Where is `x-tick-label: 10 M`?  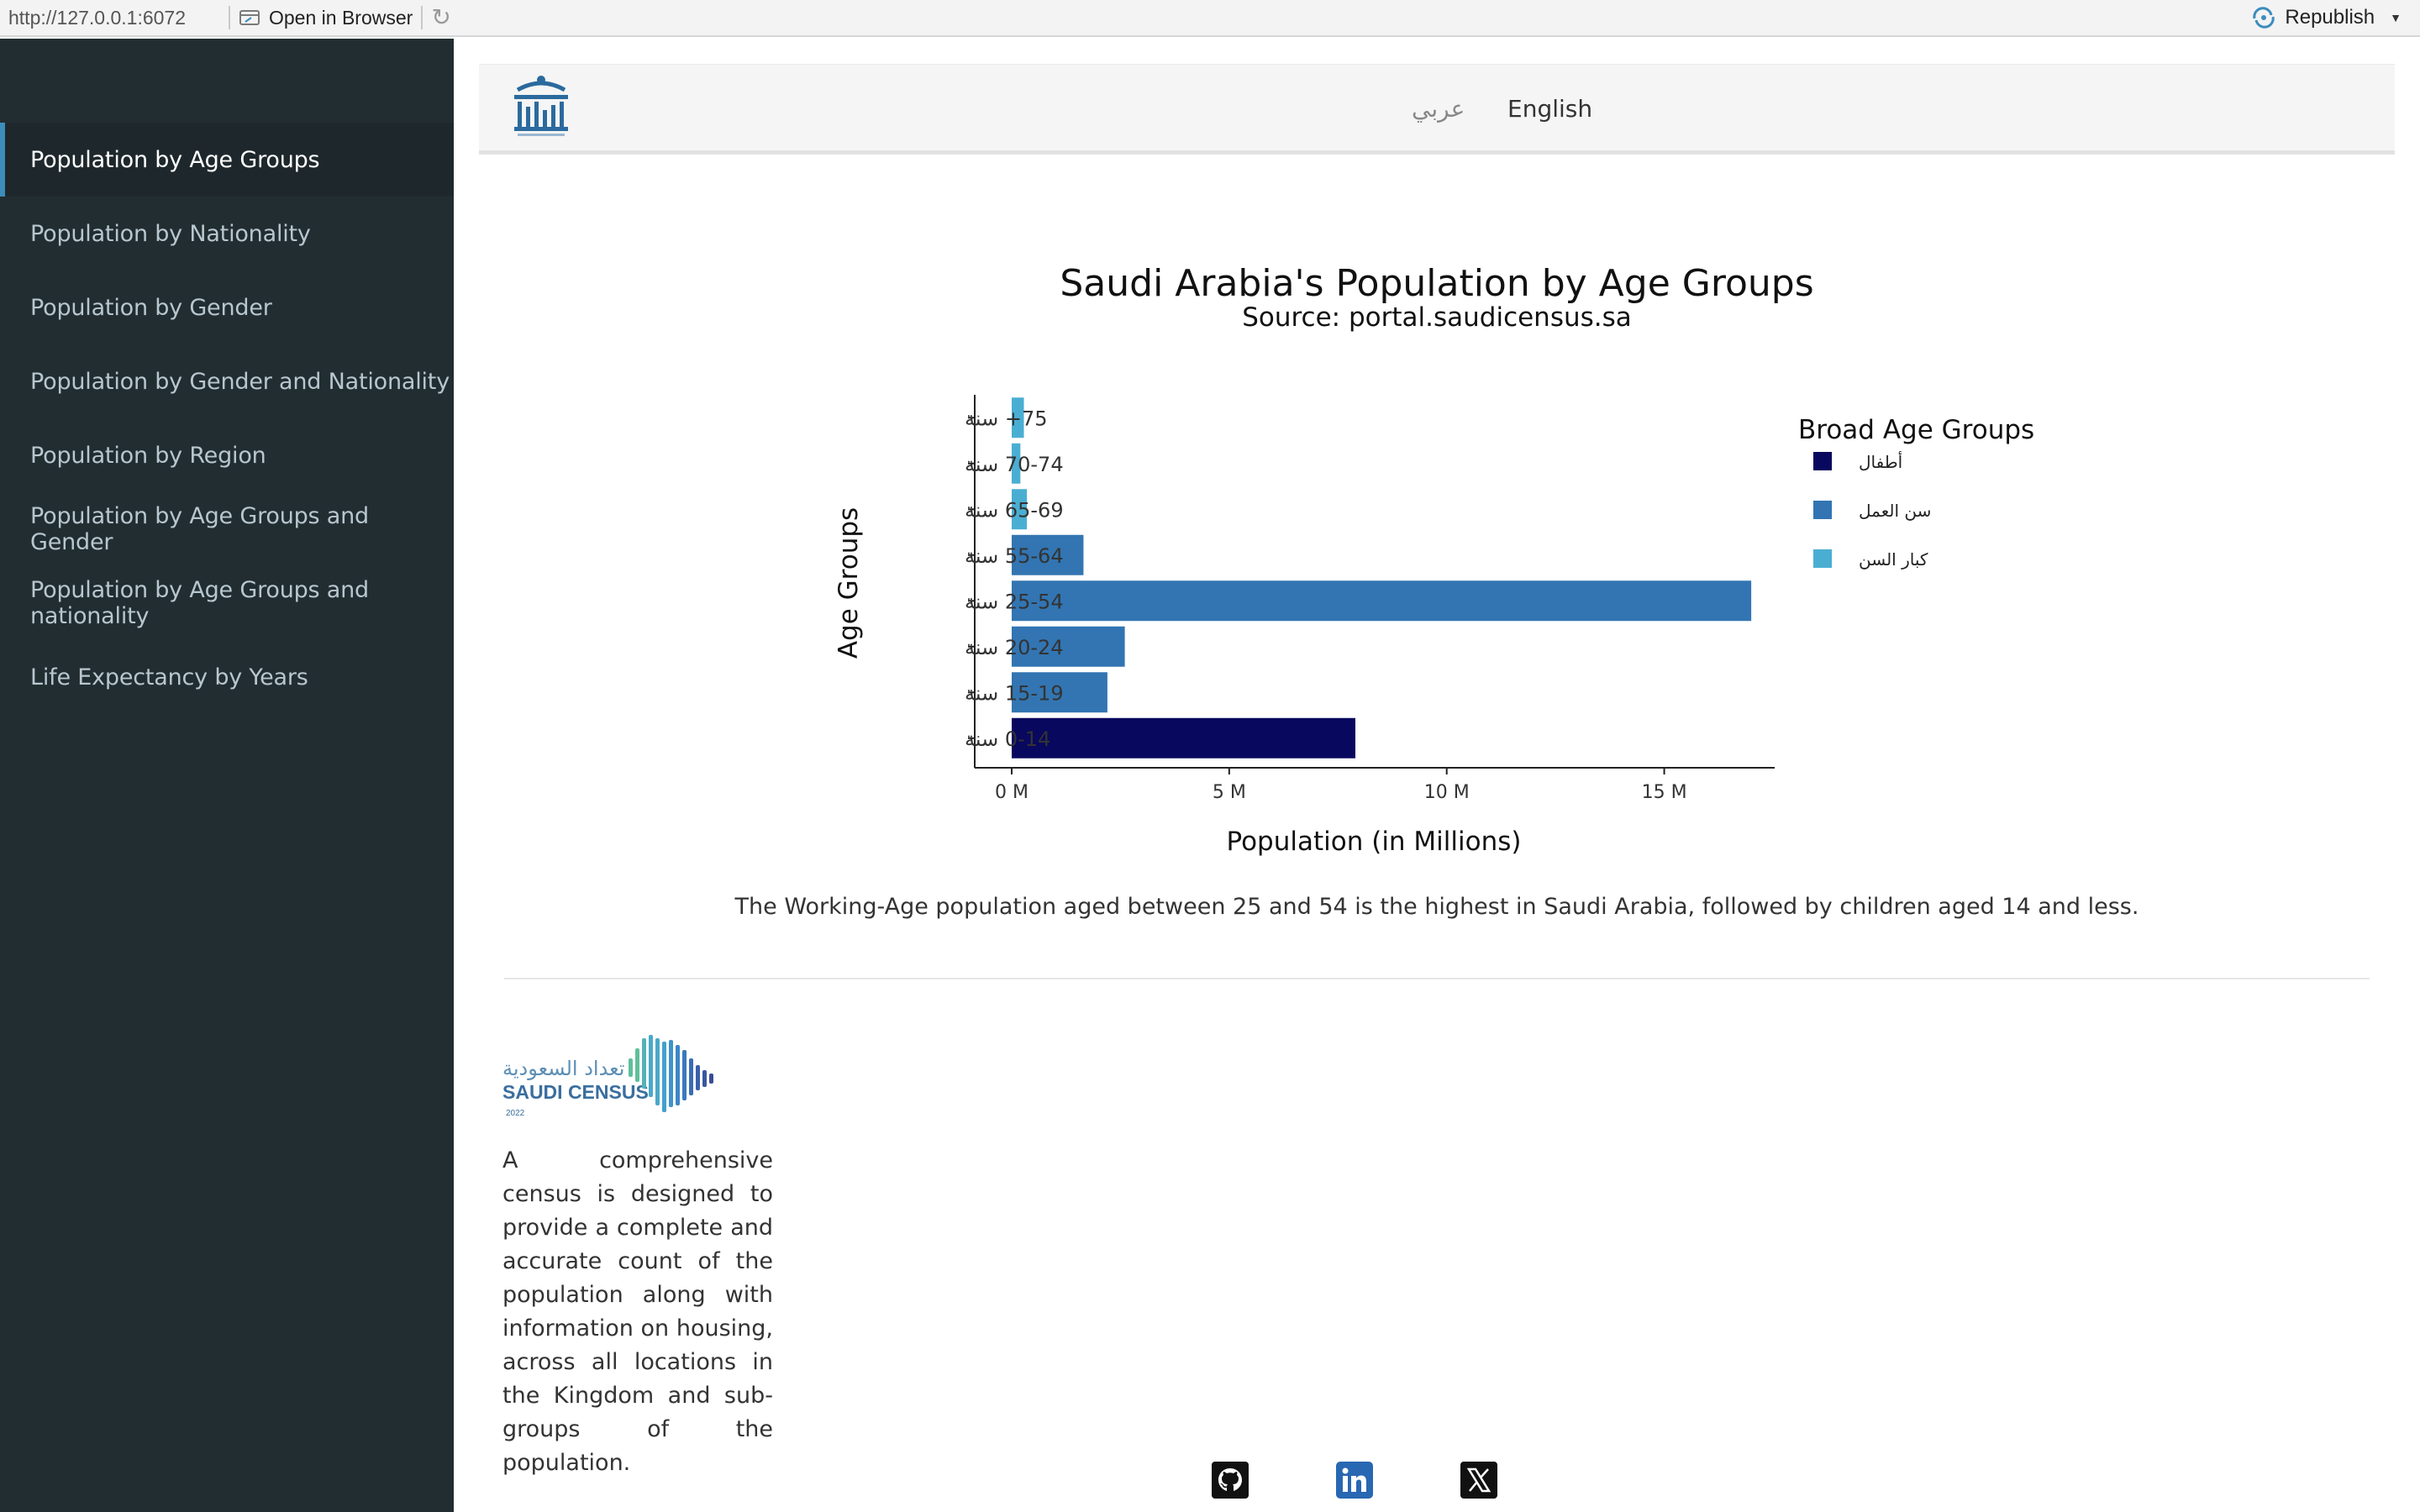
x-tick-label: 10 M is located at coordinates (1447, 792).